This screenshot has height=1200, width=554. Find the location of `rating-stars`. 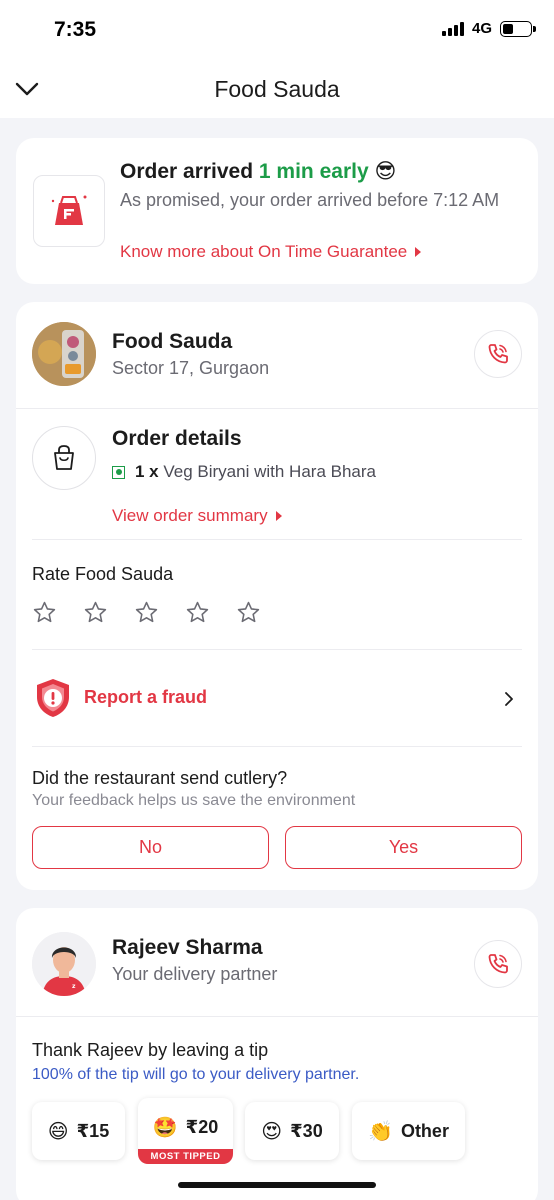

rating-stars is located at coordinates (146, 612).